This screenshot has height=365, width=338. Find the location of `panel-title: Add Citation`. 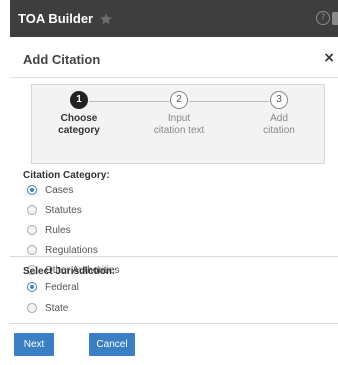

panel-title: Add Citation is located at coordinates (62, 59).